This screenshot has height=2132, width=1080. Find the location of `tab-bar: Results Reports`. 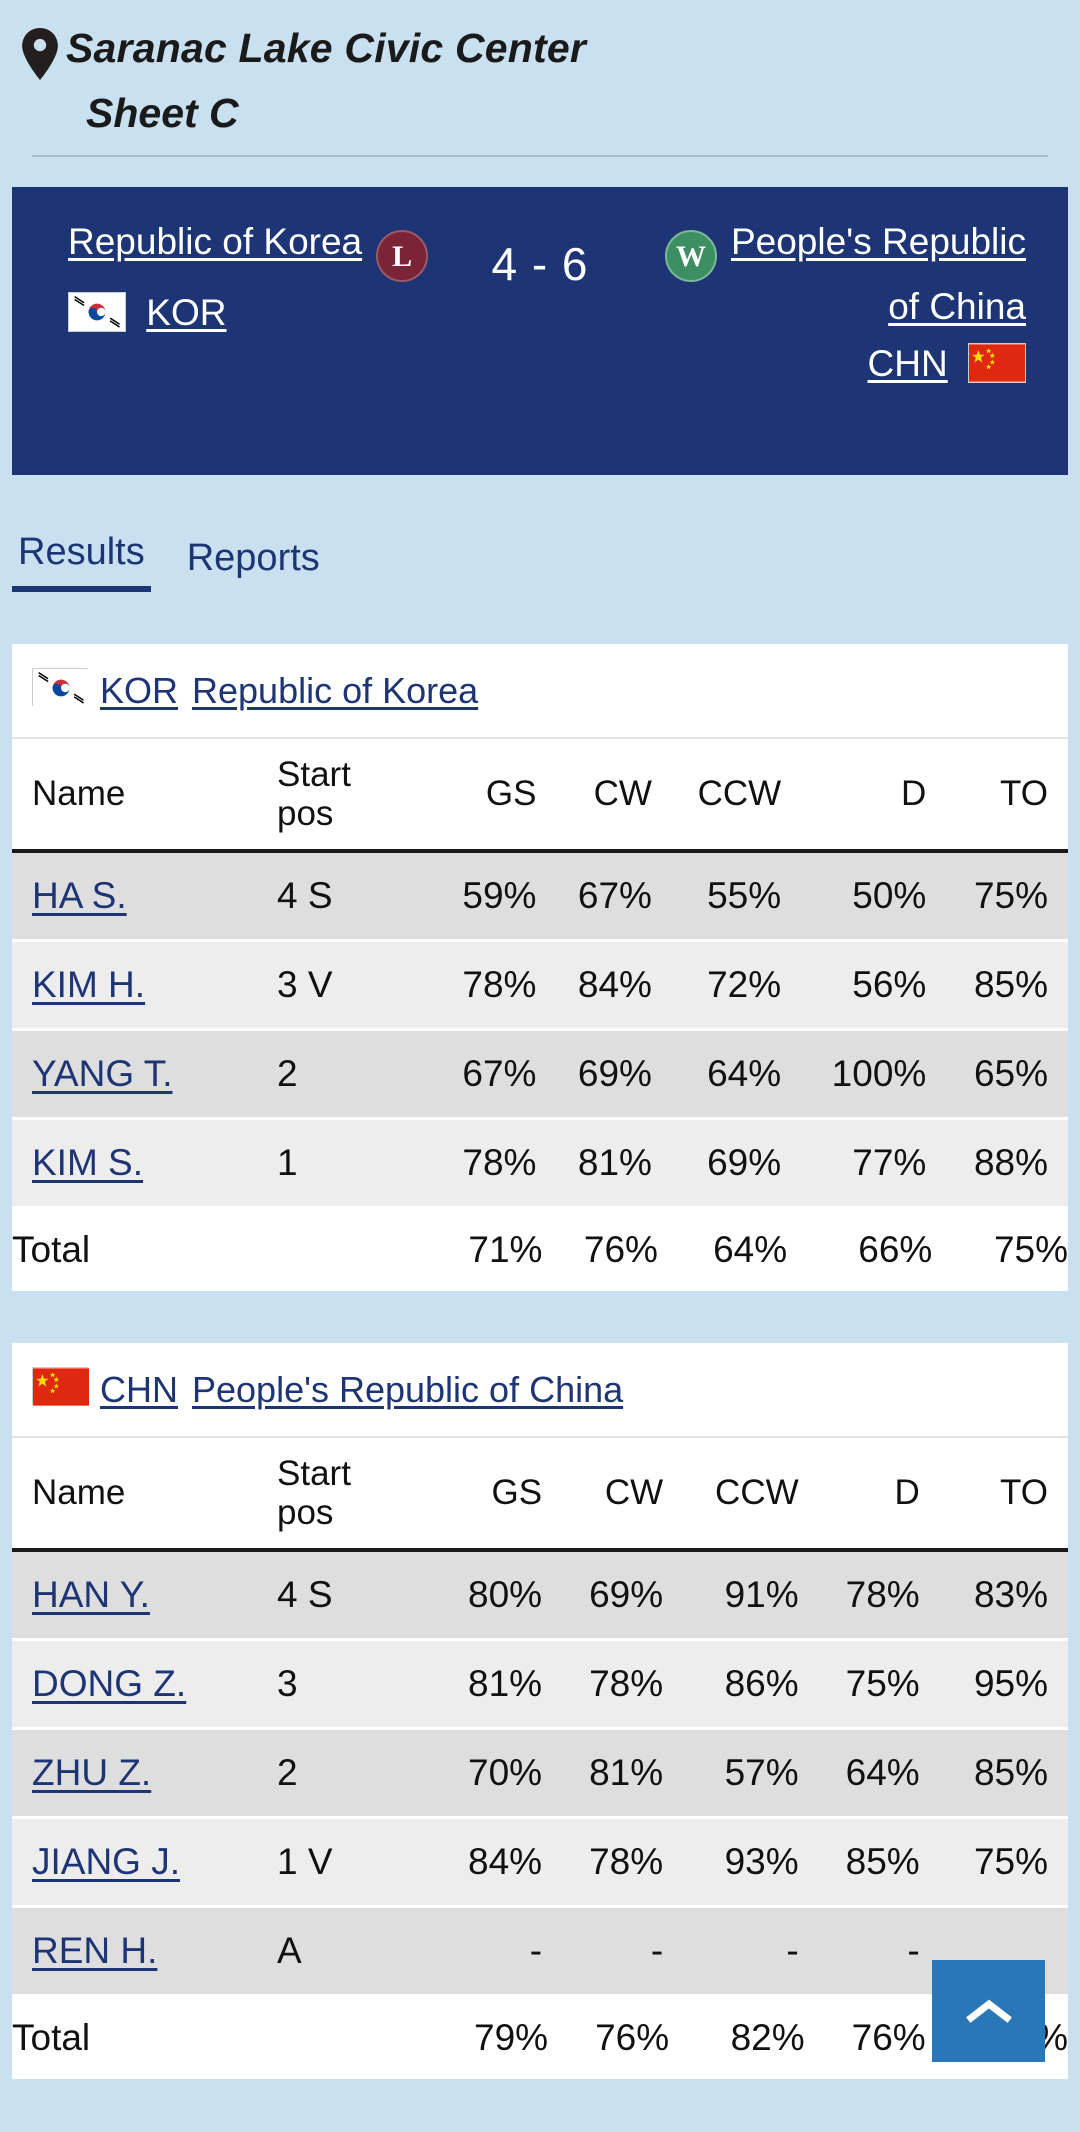

tab-bar: Results Reports is located at coordinates (540, 562).